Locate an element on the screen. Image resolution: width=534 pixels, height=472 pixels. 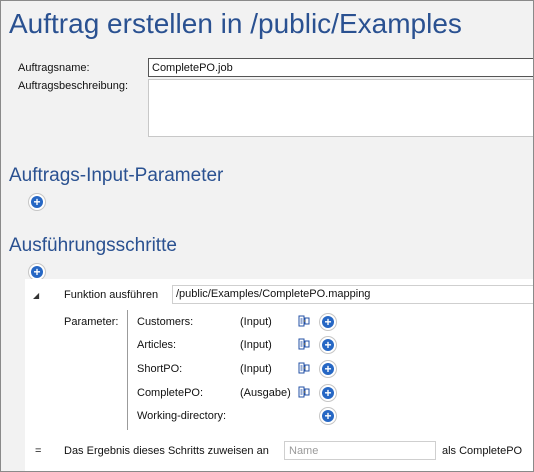
triangle-down-icon: ◢ is located at coordinates (36, 295).